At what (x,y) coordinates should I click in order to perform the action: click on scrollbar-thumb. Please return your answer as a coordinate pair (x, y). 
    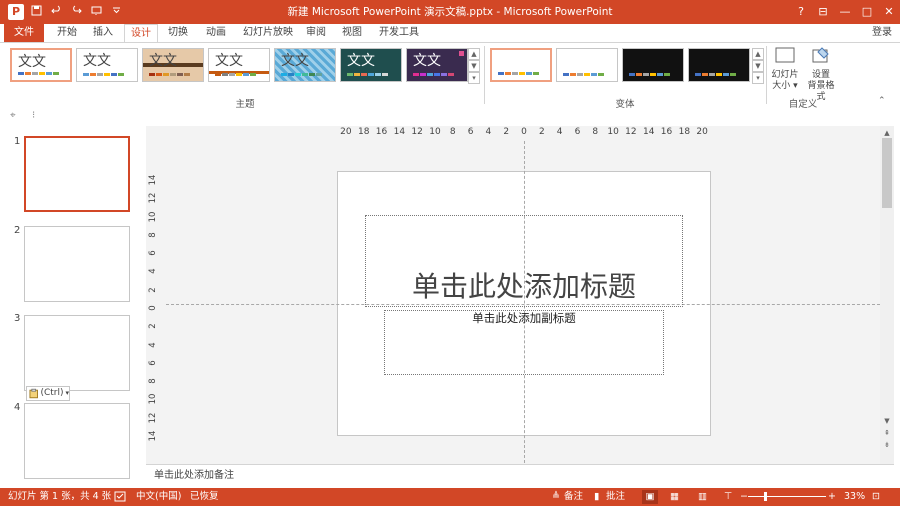
    Looking at the image, I should click on (887, 173).